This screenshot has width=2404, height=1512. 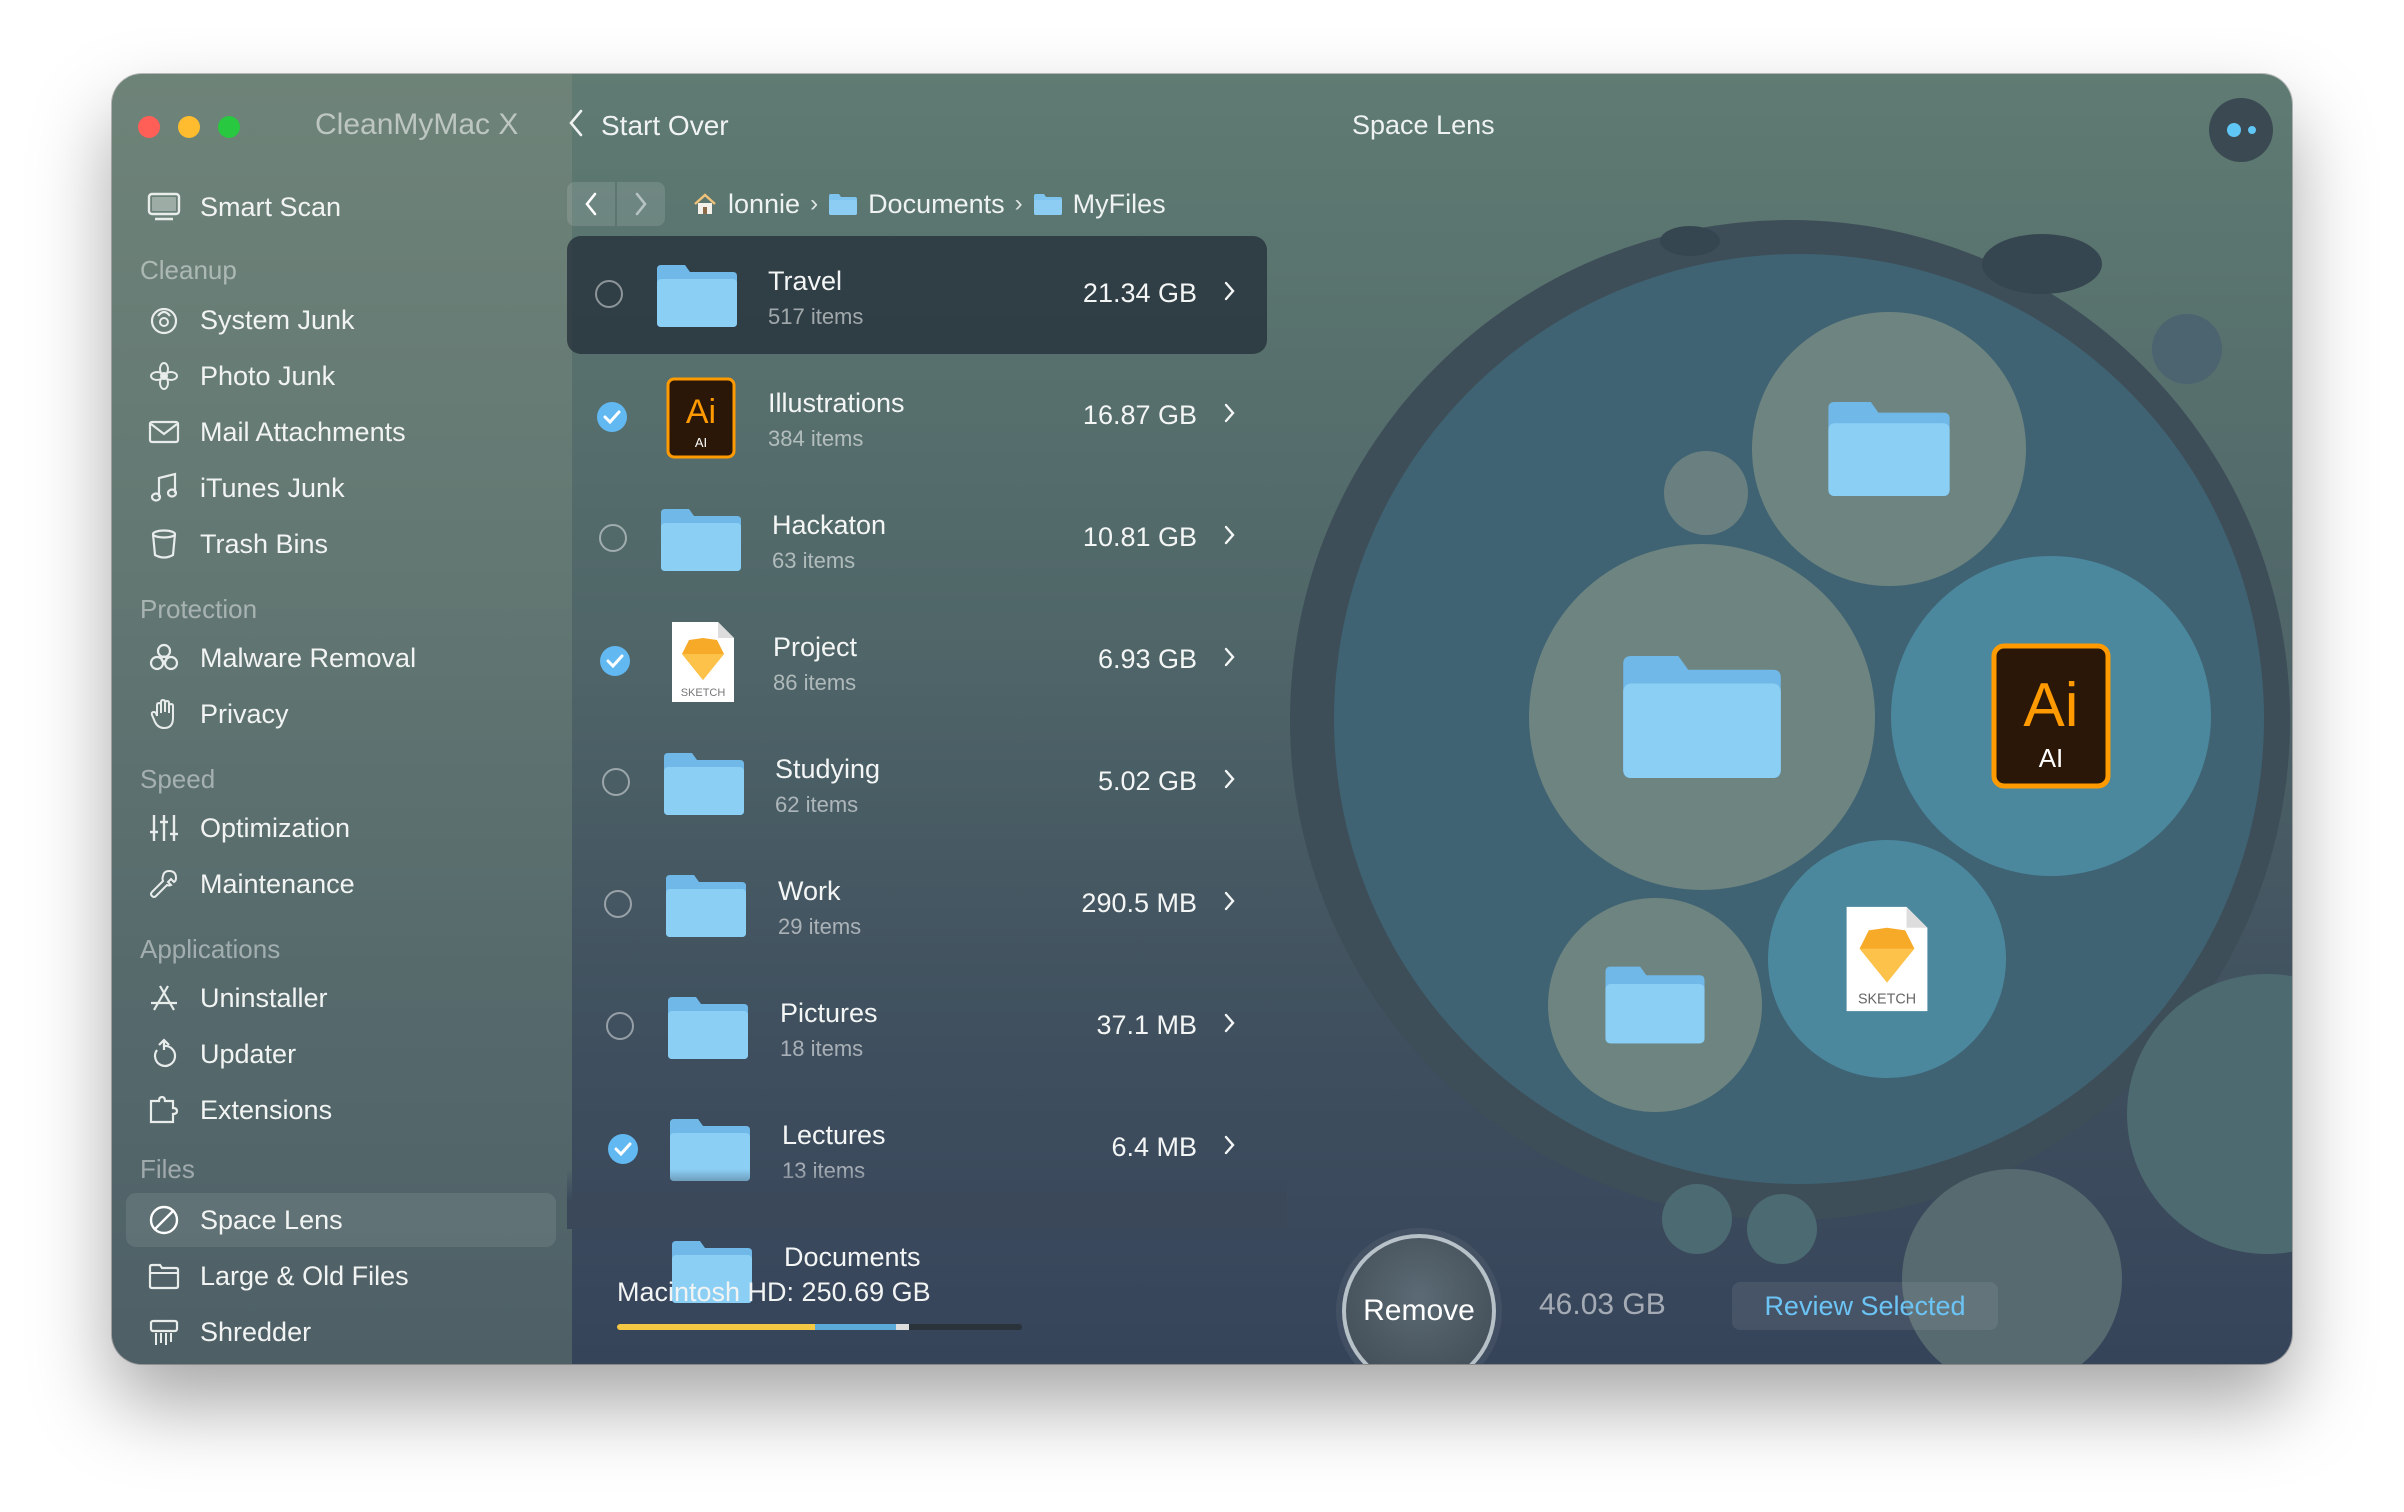 I want to click on updater-icon, so click(x=164, y=1054).